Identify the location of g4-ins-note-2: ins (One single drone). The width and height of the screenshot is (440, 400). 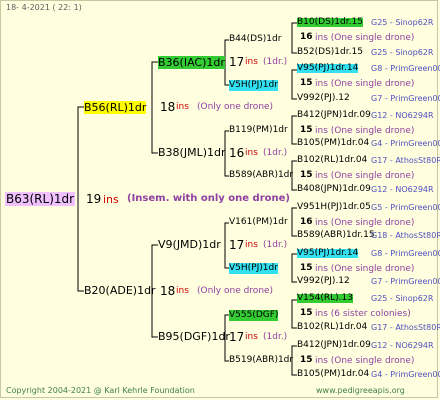
(365, 38).